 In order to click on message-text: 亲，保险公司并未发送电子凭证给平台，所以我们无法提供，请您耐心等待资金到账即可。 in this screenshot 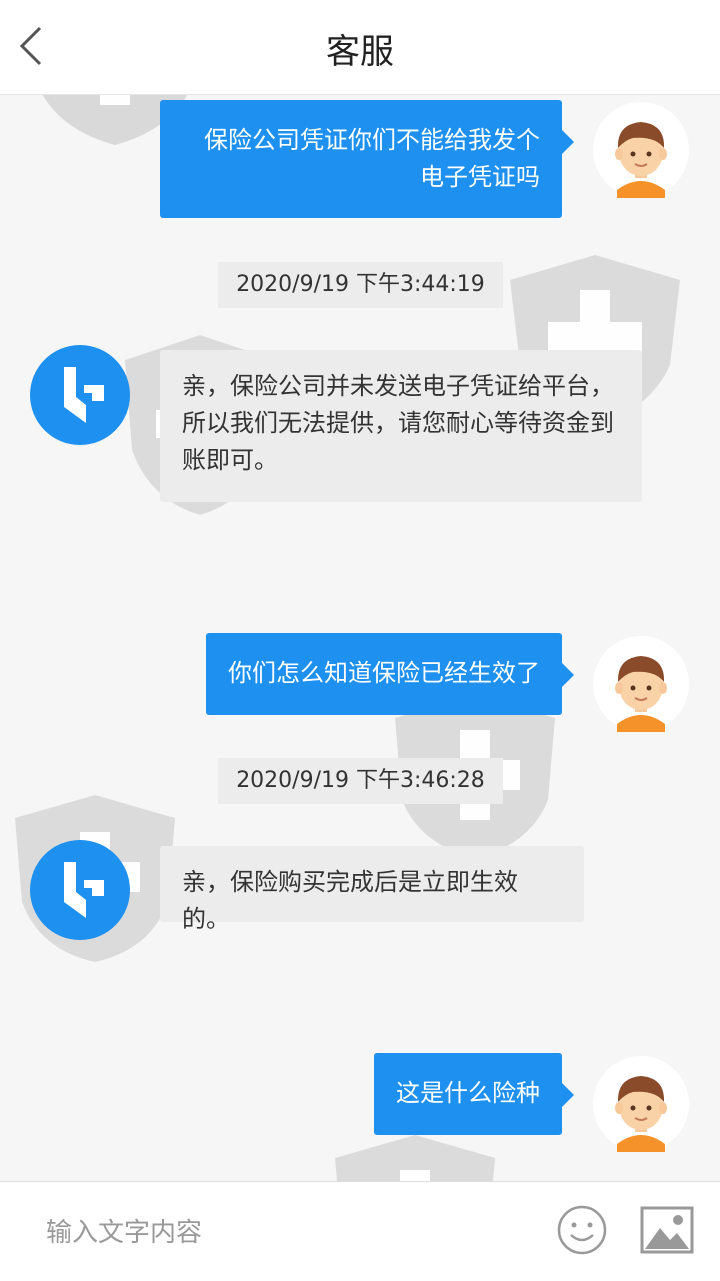, I will do `click(398, 423)`.